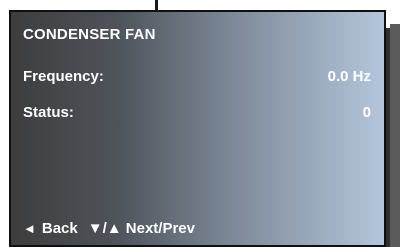 The width and height of the screenshot is (400, 247). Describe the element at coordinates (104, 228) in the screenshot. I see `up-down-arrows-icon: ▼/▲` at that location.